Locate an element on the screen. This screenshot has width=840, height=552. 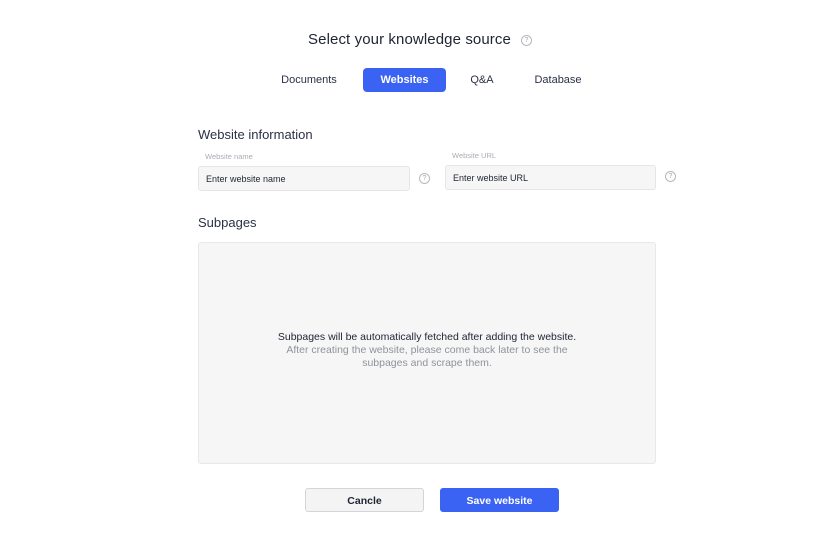
header: Select your knowledge source ? is located at coordinates (420, 39).